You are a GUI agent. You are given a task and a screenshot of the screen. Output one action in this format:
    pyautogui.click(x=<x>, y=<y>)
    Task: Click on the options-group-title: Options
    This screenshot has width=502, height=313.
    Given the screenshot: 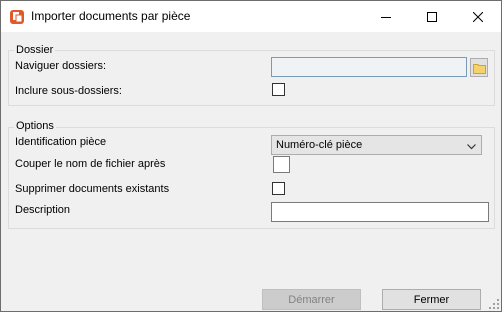 What is the action you would take?
    pyautogui.click(x=35, y=126)
    